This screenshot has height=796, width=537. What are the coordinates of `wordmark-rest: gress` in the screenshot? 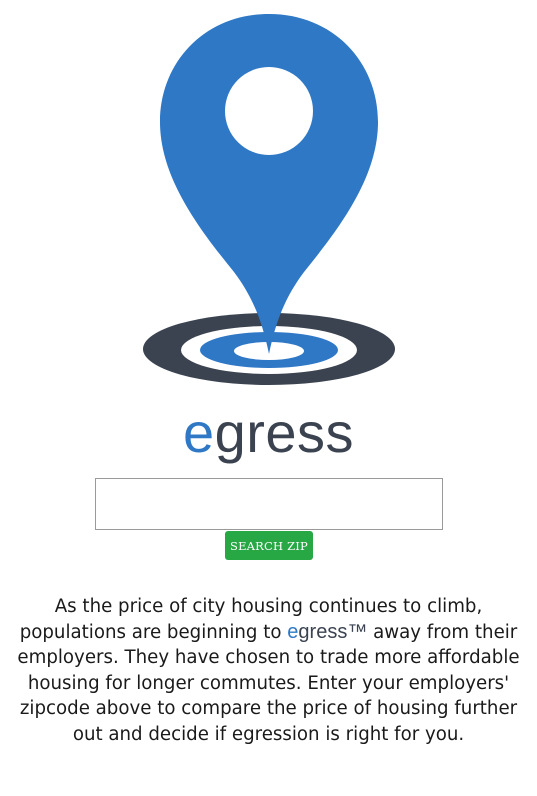 It's located at (284, 432).